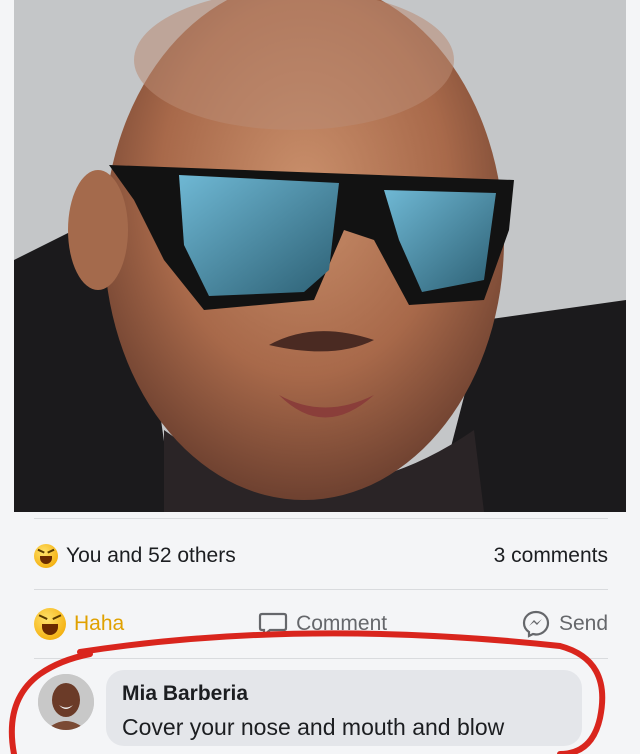 The height and width of the screenshot is (754, 640). Describe the element at coordinates (536, 624) in the screenshot. I see `messenger-icon` at that location.